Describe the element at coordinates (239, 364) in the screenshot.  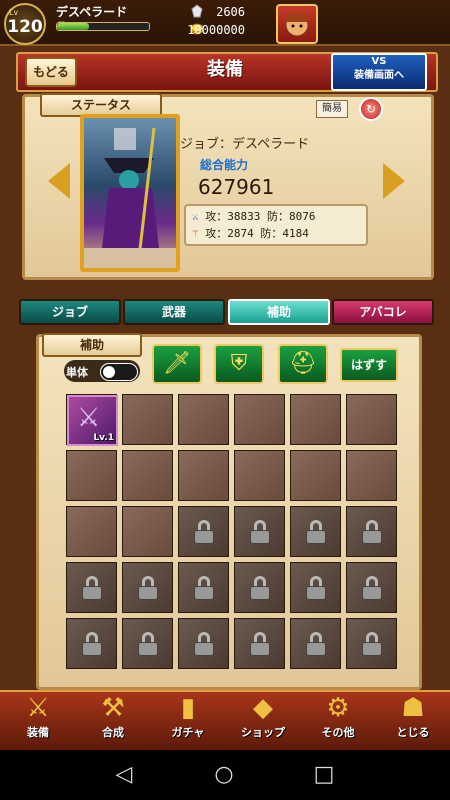
I see `filter-armor-button: ⛨` at that location.